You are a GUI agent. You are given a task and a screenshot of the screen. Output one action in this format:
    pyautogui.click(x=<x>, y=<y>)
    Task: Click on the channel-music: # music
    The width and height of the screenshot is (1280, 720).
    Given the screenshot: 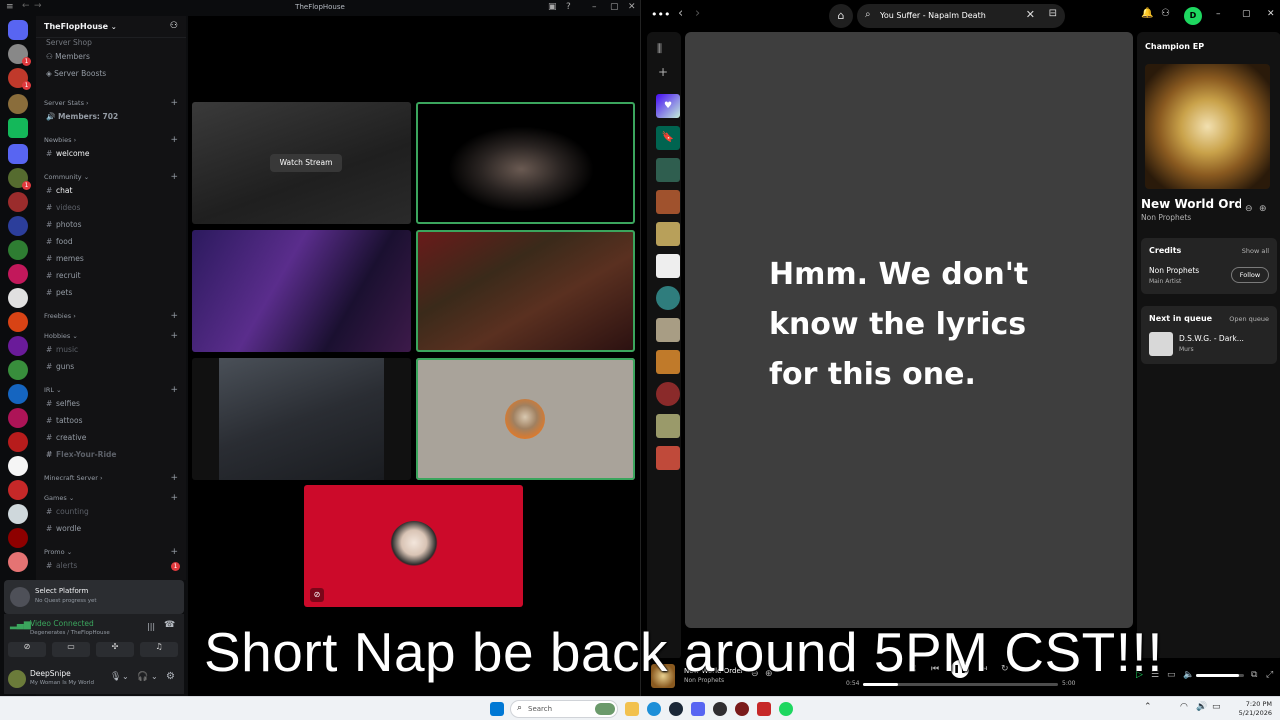 What is the action you would take?
    pyautogui.click(x=111, y=352)
    